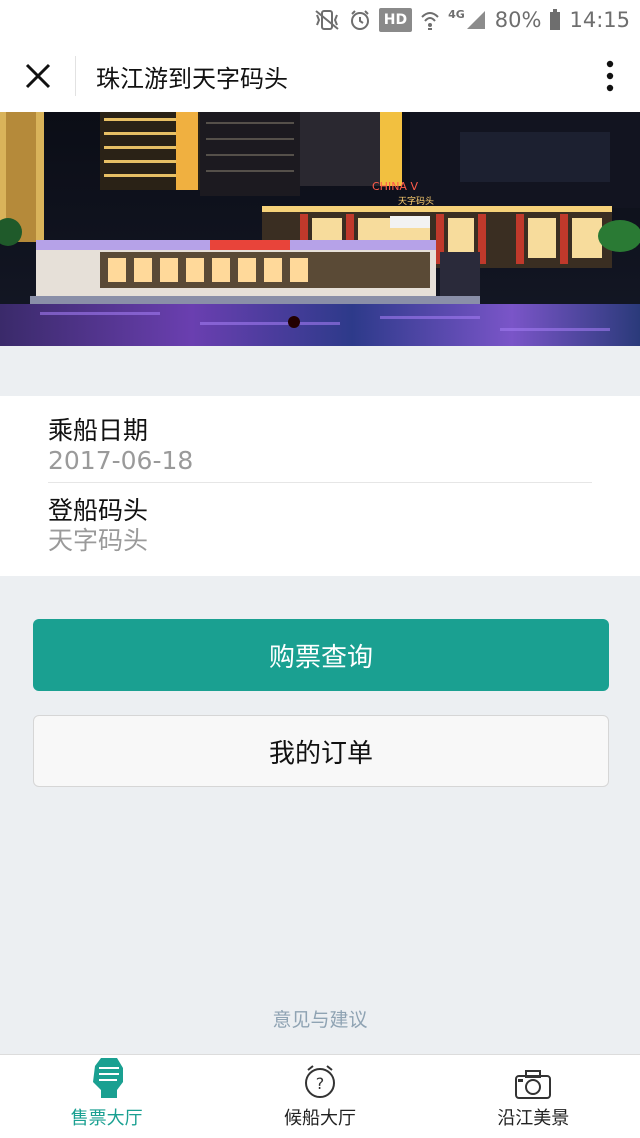 The height and width of the screenshot is (1138, 640). Describe the element at coordinates (555, 20) in the screenshot. I see `battery-icon` at that location.